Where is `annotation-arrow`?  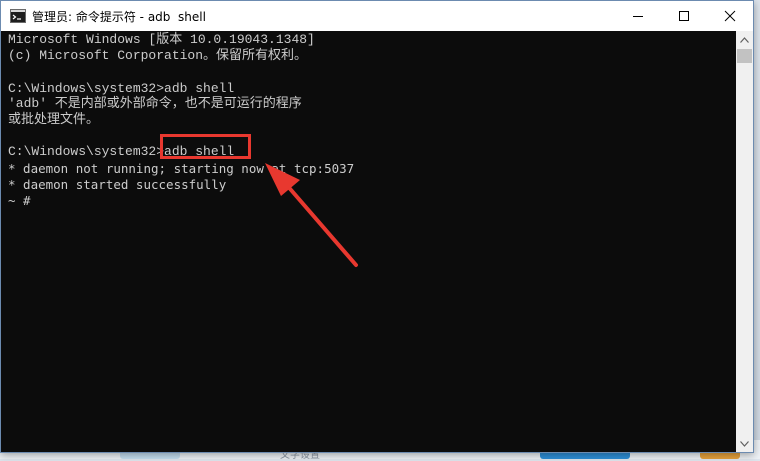
annotation-arrow is located at coordinates (311, 215).